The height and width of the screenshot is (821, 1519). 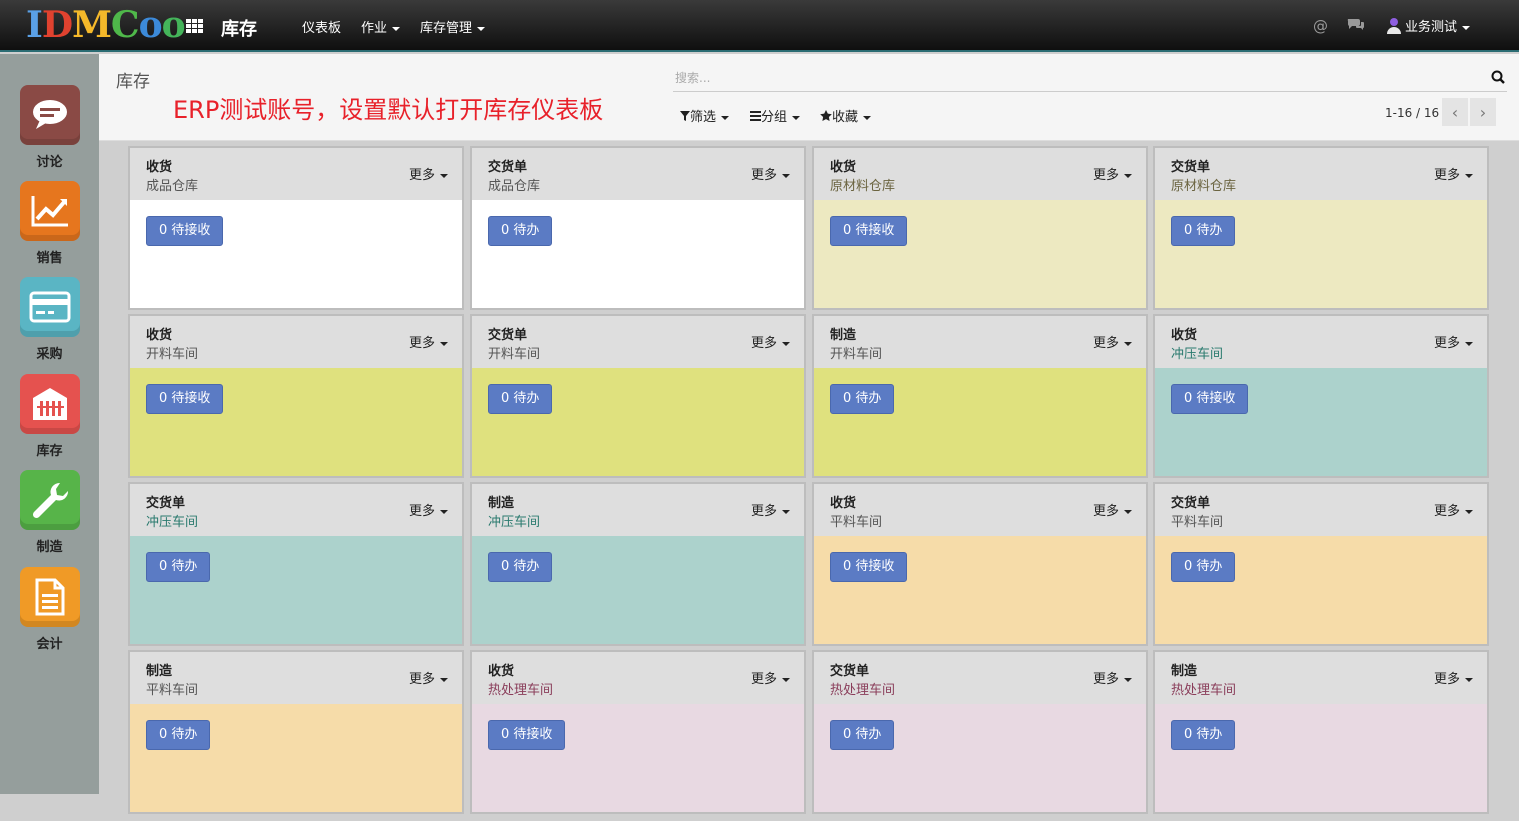 I want to click on menu-operations: 作业, so click(x=381, y=26).